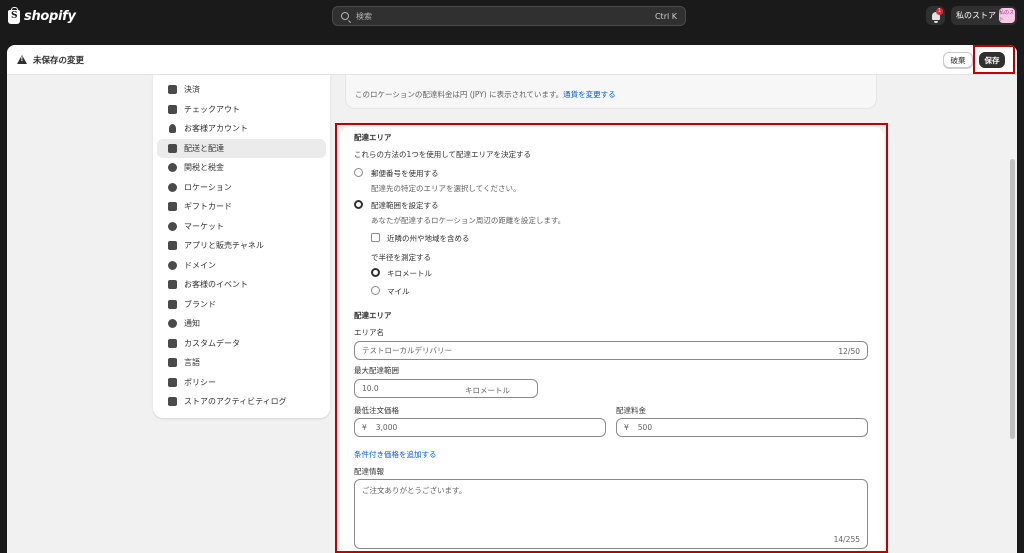  Describe the element at coordinates (172, 148) in the screenshot. I see `truck-icon` at that location.